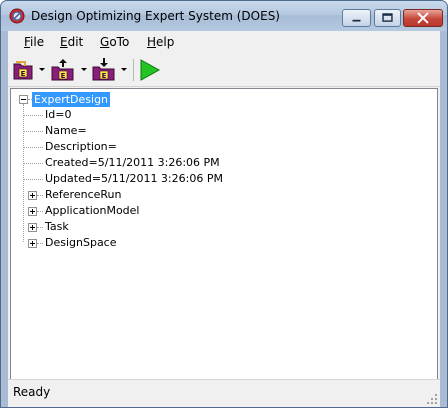  I want to click on tree-guide-line, so click(23, 173).